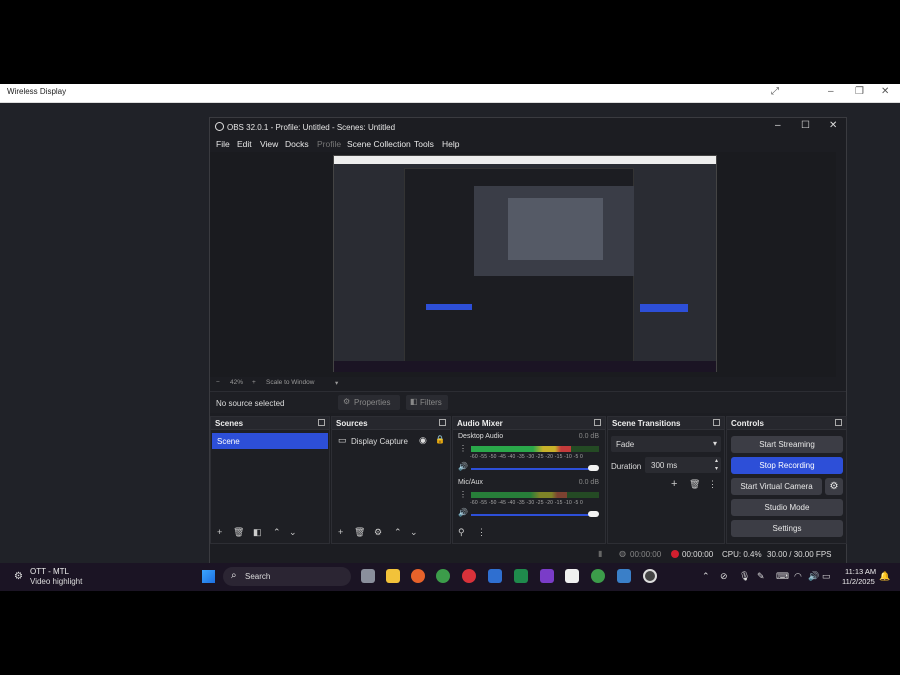 Image resolution: width=900 pixels, height=675 pixels. What do you see at coordinates (369, 402) in the screenshot?
I see `properties-button: ⚙ Properties` at bounding box center [369, 402].